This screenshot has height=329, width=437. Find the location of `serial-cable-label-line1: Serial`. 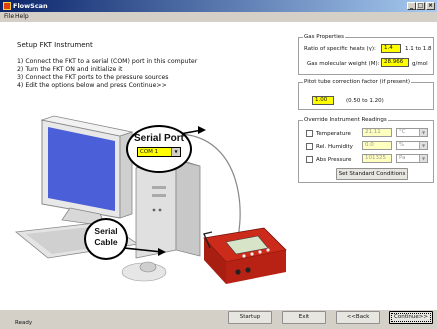

serial-cable-label-line1: Serial is located at coordinates (106, 231).